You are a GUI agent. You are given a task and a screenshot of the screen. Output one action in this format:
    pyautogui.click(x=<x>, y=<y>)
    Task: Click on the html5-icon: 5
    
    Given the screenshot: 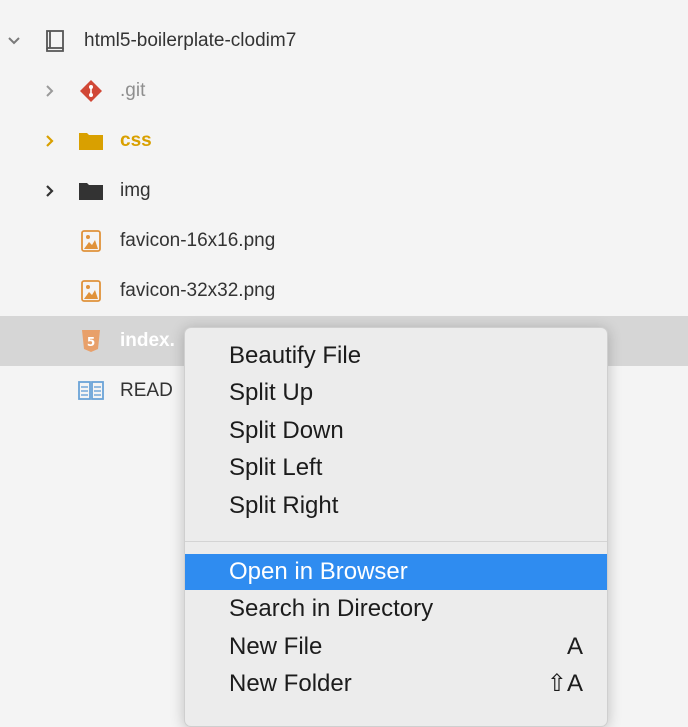 What is the action you would take?
    pyautogui.click(x=91, y=341)
    